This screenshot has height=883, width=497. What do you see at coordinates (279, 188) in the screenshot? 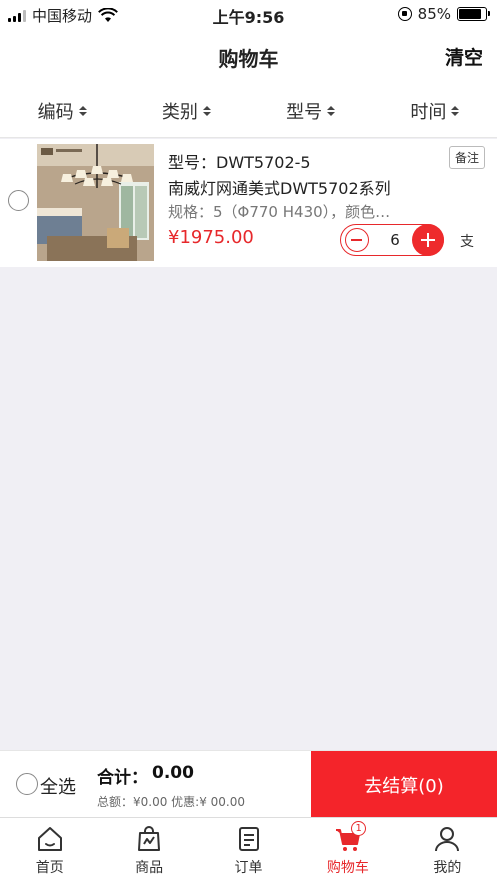
I see `item-name: 南威灯网通美式DWT5702系列` at bounding box center [279, 188].